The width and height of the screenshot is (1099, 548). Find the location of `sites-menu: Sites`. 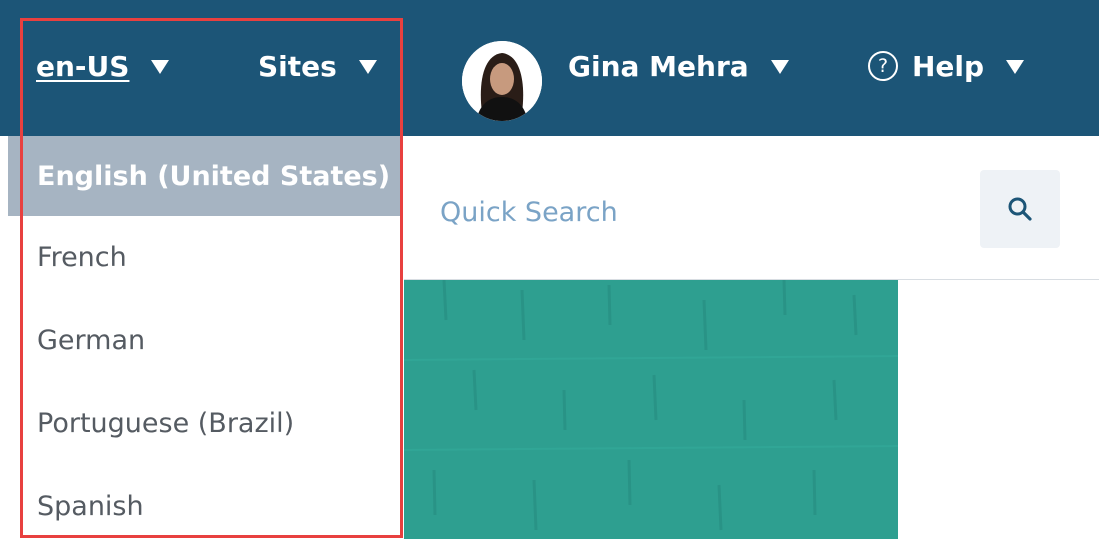

sites-menu: Sites is located at coordinates (317, 66).